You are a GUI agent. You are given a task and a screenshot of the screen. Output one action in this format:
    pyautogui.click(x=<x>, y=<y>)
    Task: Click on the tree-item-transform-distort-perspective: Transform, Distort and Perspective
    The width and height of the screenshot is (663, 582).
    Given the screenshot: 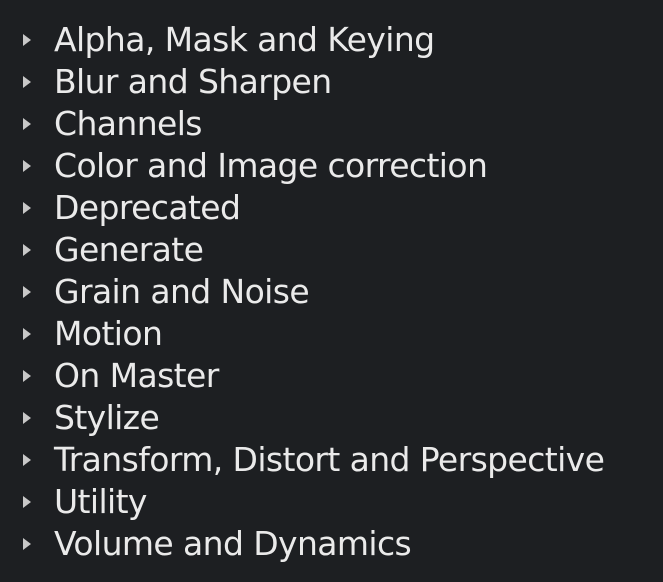 What is the action you would take?
    pyautogui.click(x=331, y=460)
    